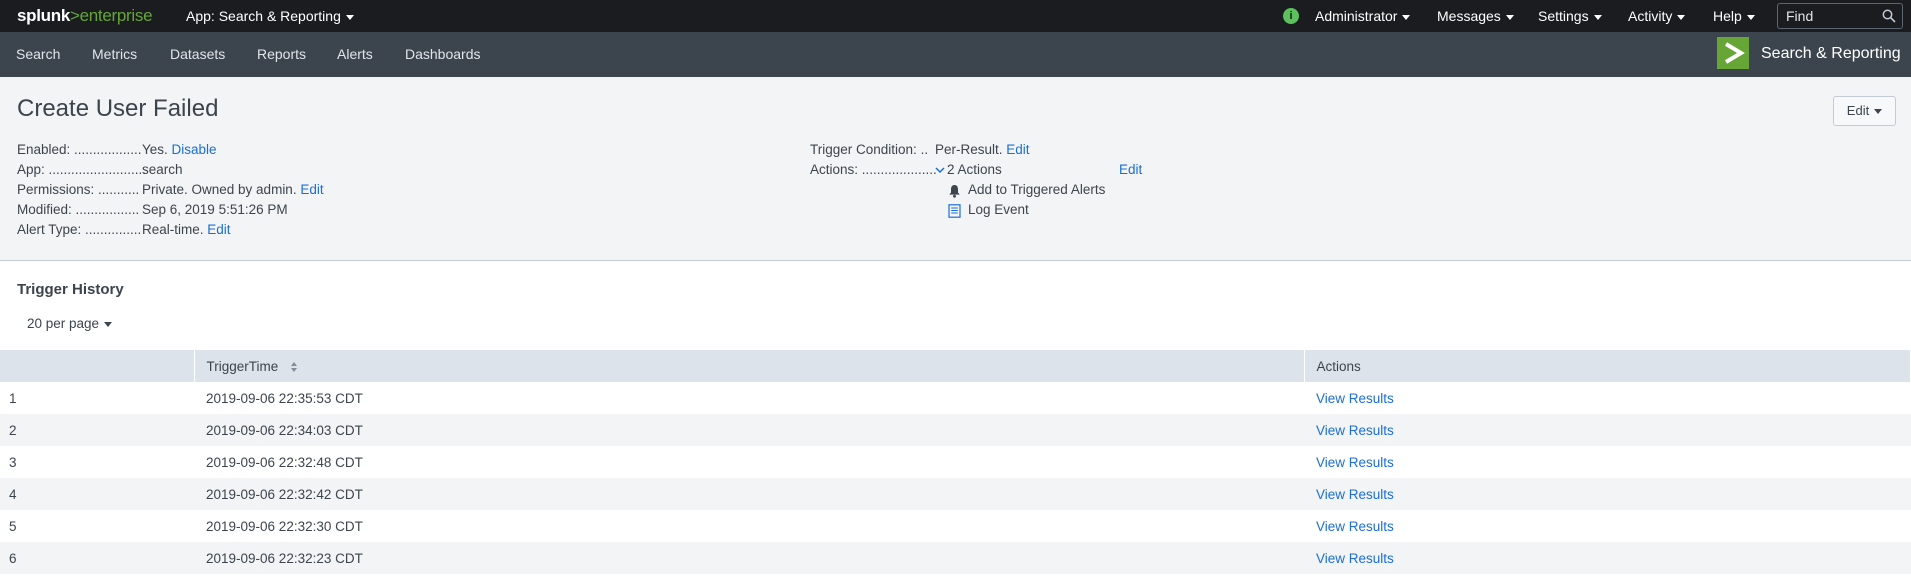 The width and height of the screenshot is (1911, 584). I want to click on meta-trigger-condition: Trigger Condition: .. Per-Result. Edit, so click(920, 149).